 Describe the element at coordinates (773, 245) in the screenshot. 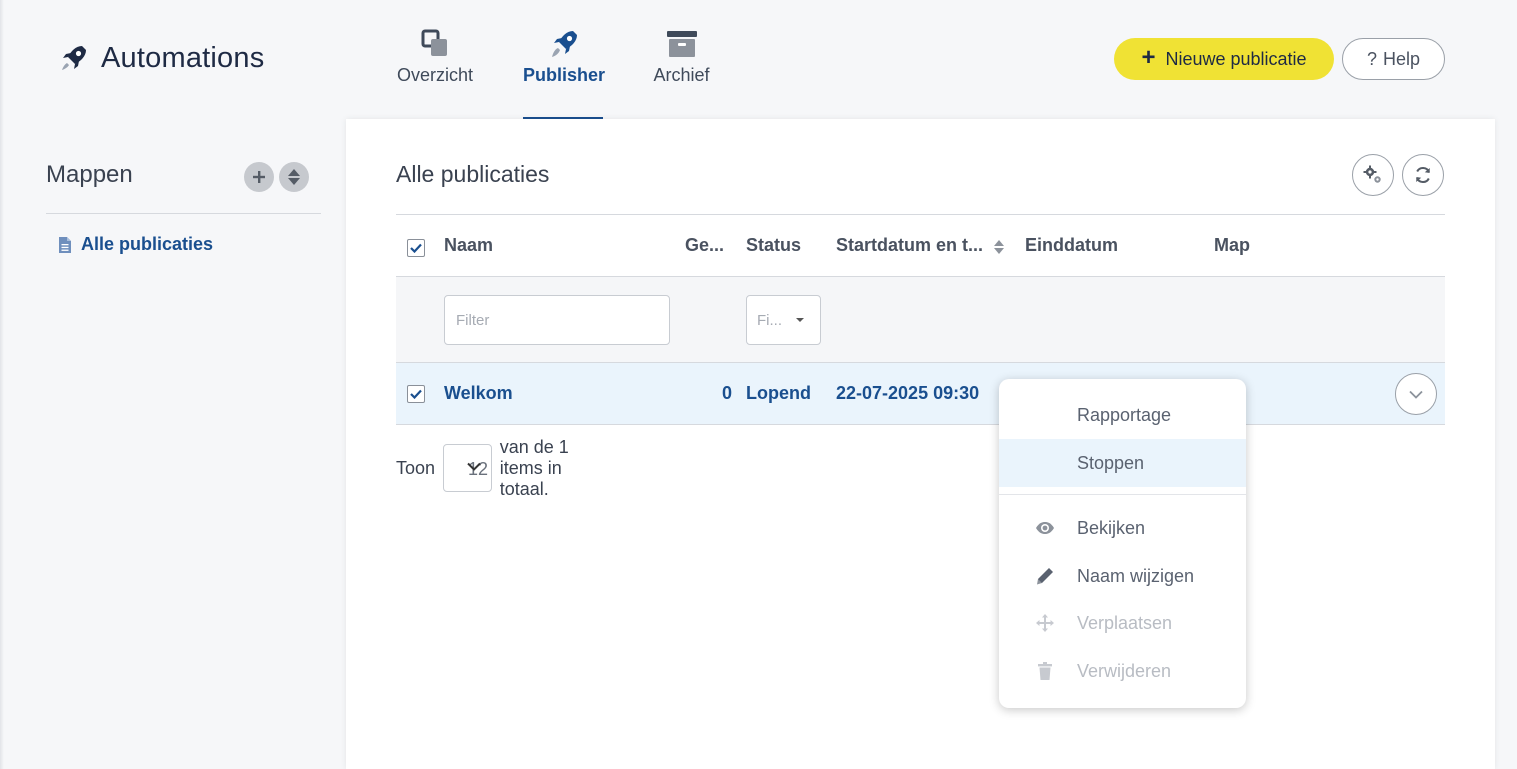

I see `column-header-status: Status` at that location.